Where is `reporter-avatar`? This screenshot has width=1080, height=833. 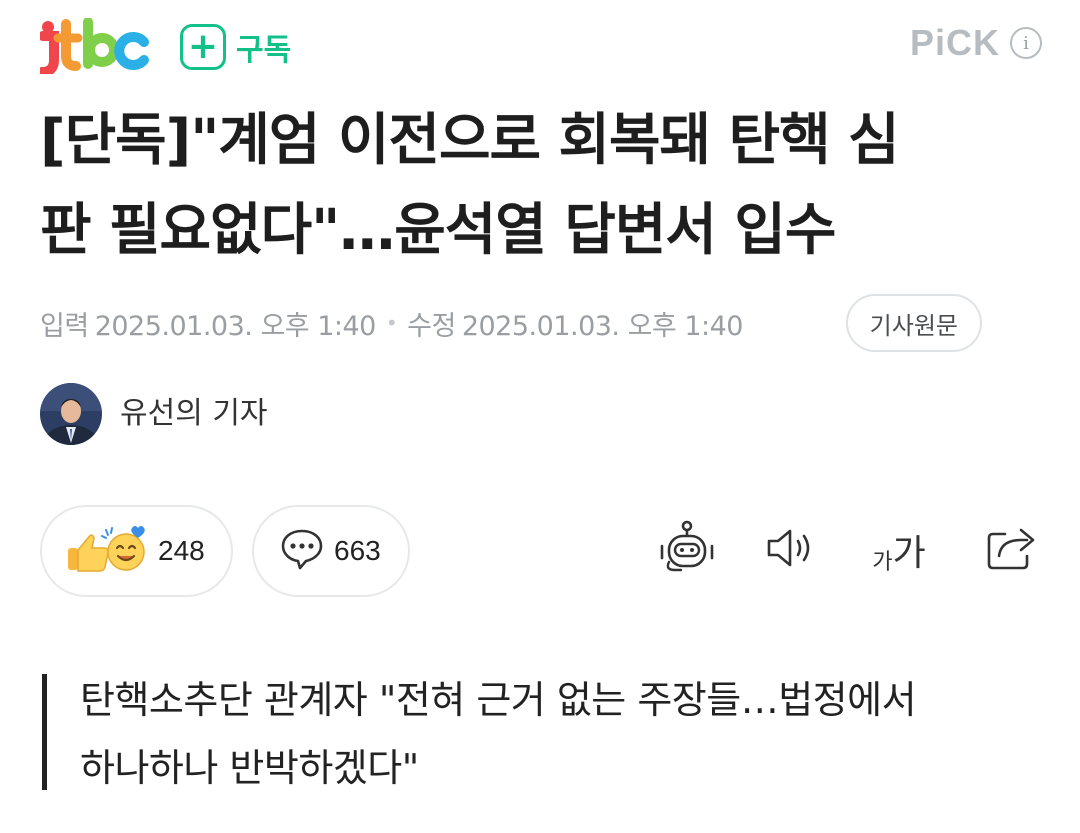
reporter-avatar is located at coordinates (71, 414).